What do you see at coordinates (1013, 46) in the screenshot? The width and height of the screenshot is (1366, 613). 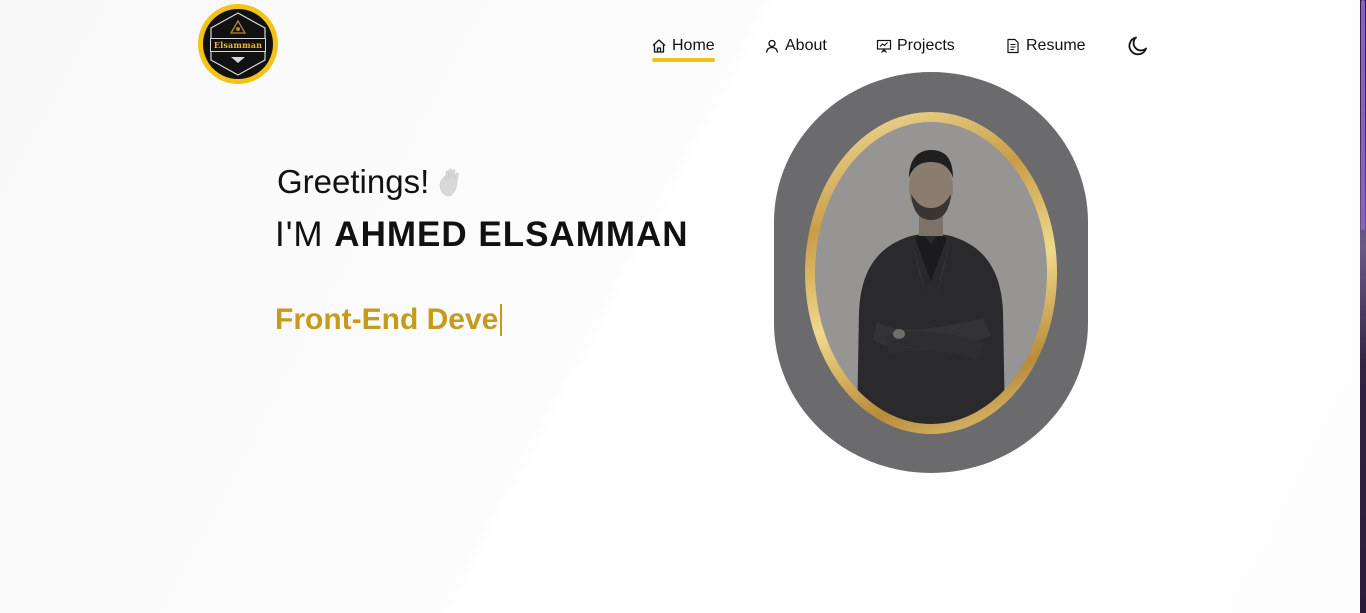 I see `document-icon` at bounding box center [1013, 46].